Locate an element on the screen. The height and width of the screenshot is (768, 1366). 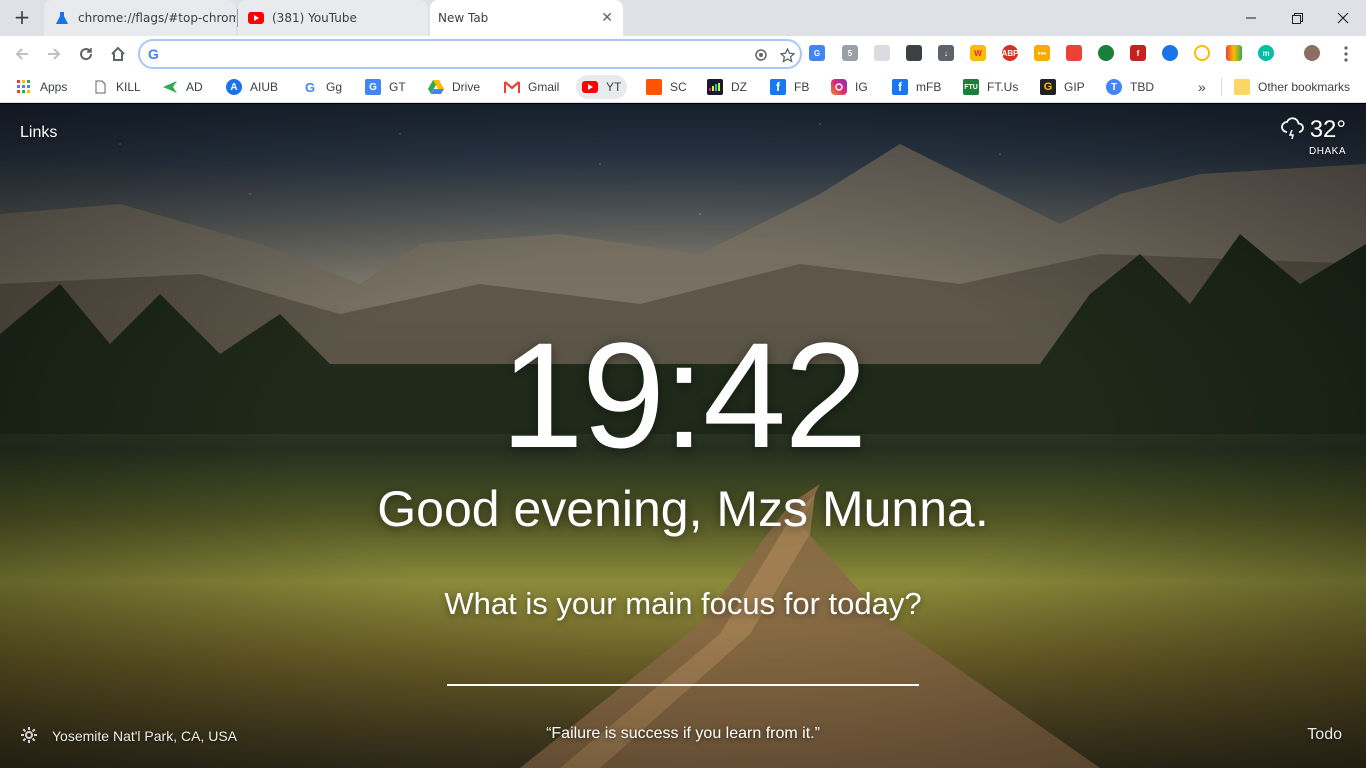
bookmark-kill: KILL is located at coordinates (116, 87).